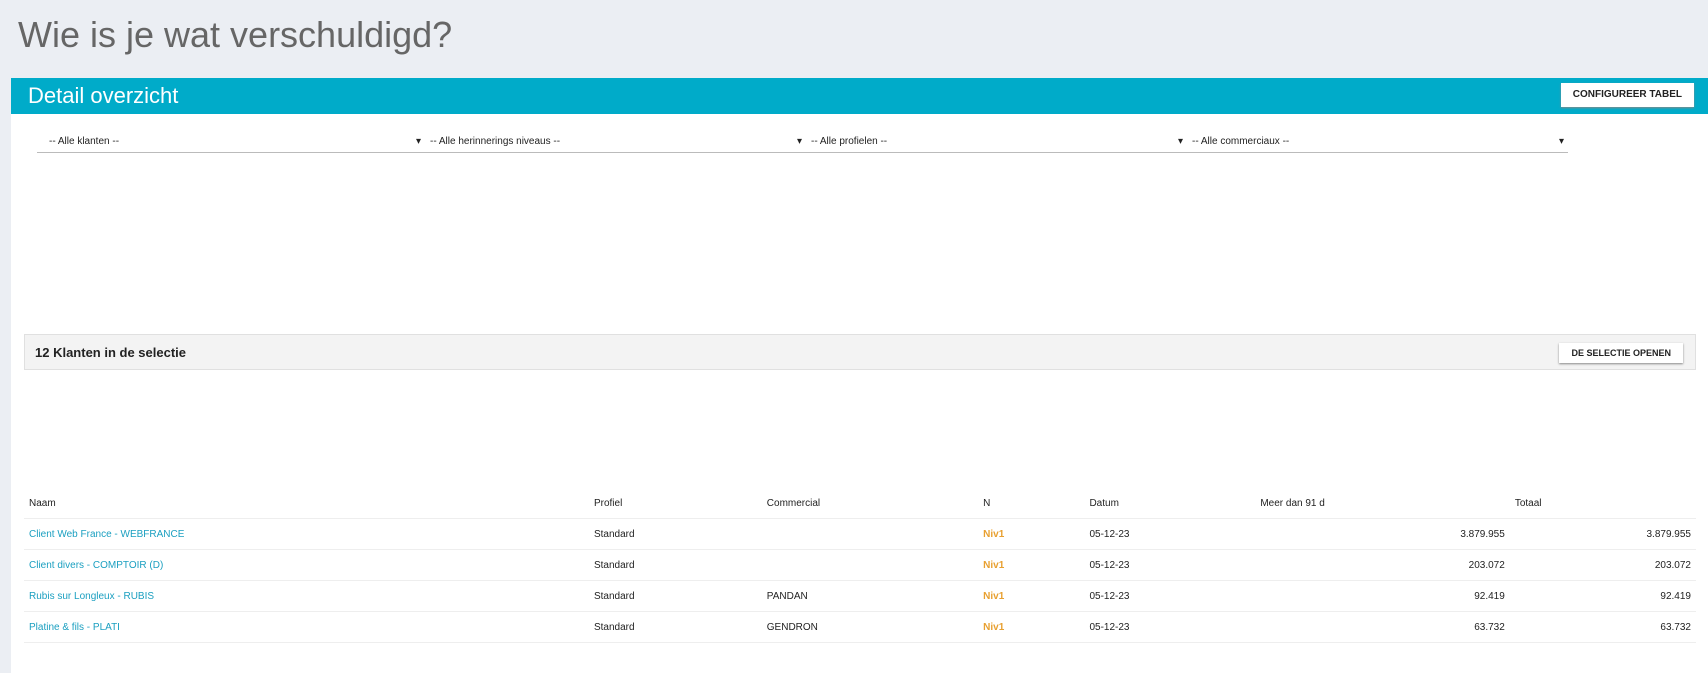 The width and height of the screenshot is (1708, 673). What do you see at coordinates (306, 534) in the screenshot?
I see `customer-link: Client Web France - WEBFRANCE` at bounding box center [306, 534].